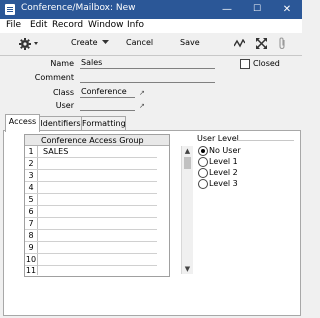 Image resolution: width=320 pixels, height=318 pixels. I want to click on row-number: 6, so click(31, 211).